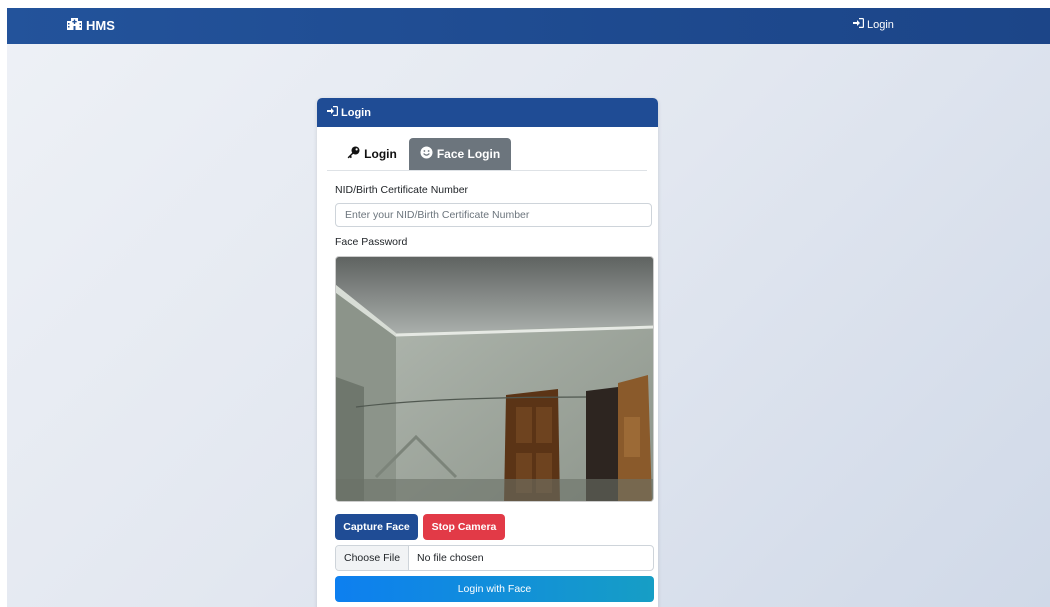 The image size is (1050, 607). I want to click on face-password-label: Face Password, so click(371, 242).